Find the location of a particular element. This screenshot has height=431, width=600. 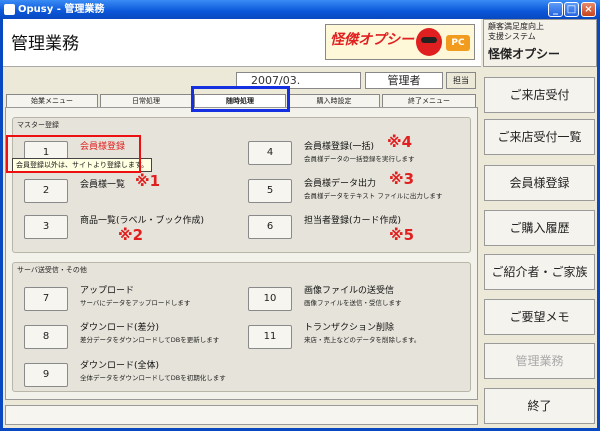

download-all-label: ダウンロード(全体) is located at coordinates (120, 366).